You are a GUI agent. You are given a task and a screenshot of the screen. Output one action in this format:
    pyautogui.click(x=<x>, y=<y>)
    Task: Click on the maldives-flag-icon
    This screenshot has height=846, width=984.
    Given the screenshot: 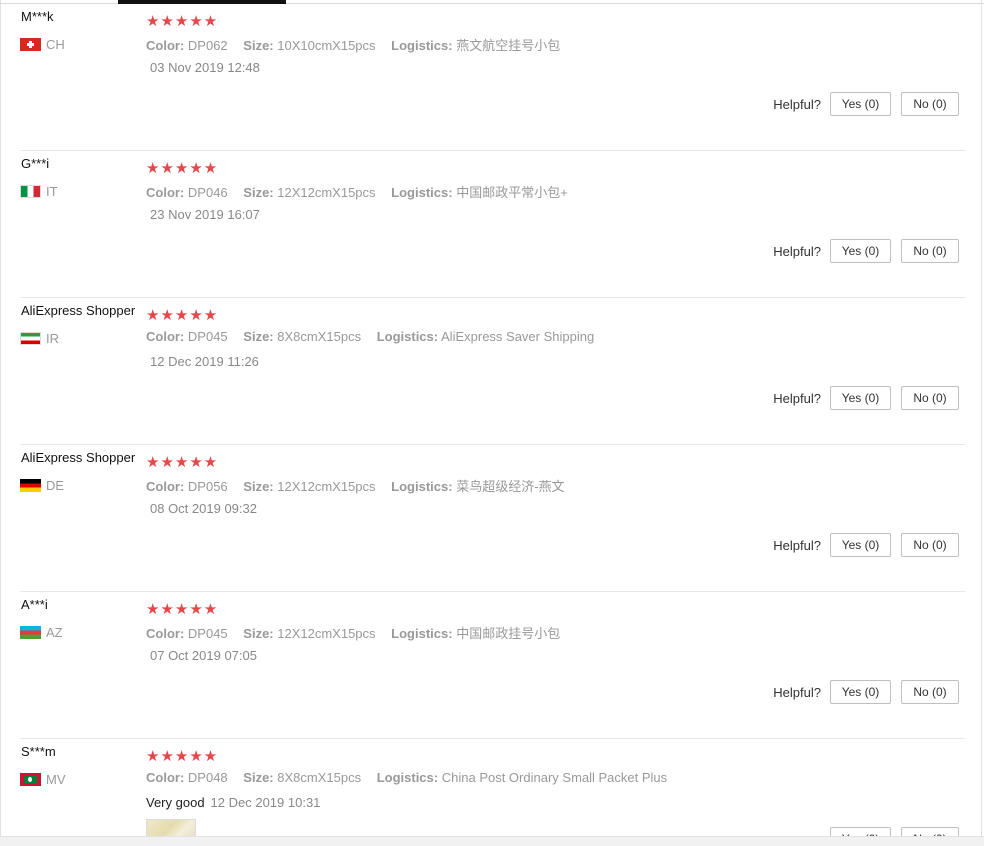 What is the action you would take?
    pyautogui.click(x=30, y=779)
    